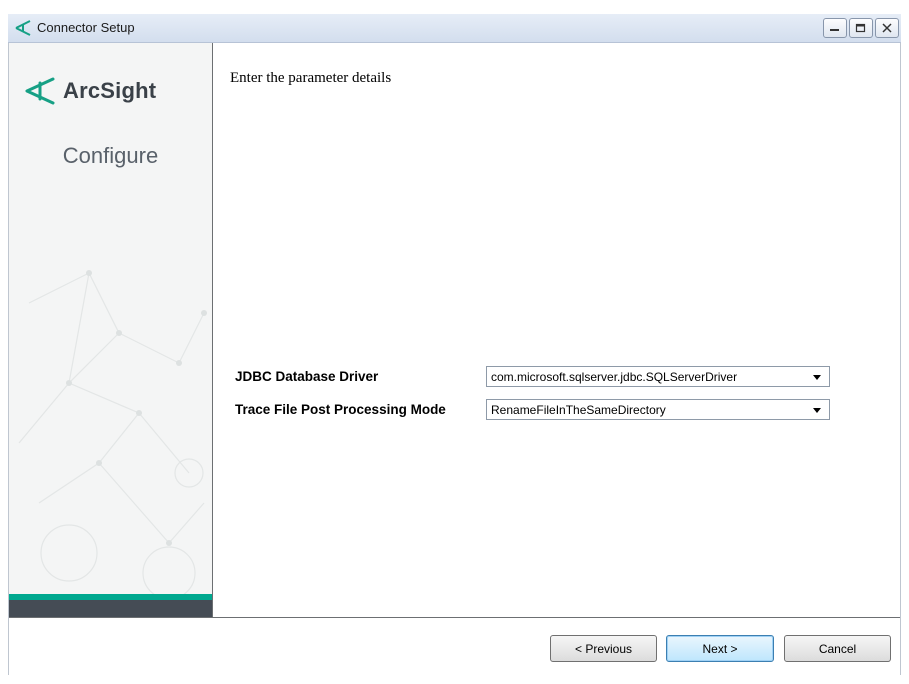 The height and width of the screenshot is (684, 909). Describe the element at coordinates (23, 28) in the screenshot. I see `arcsight-icon` at that location.